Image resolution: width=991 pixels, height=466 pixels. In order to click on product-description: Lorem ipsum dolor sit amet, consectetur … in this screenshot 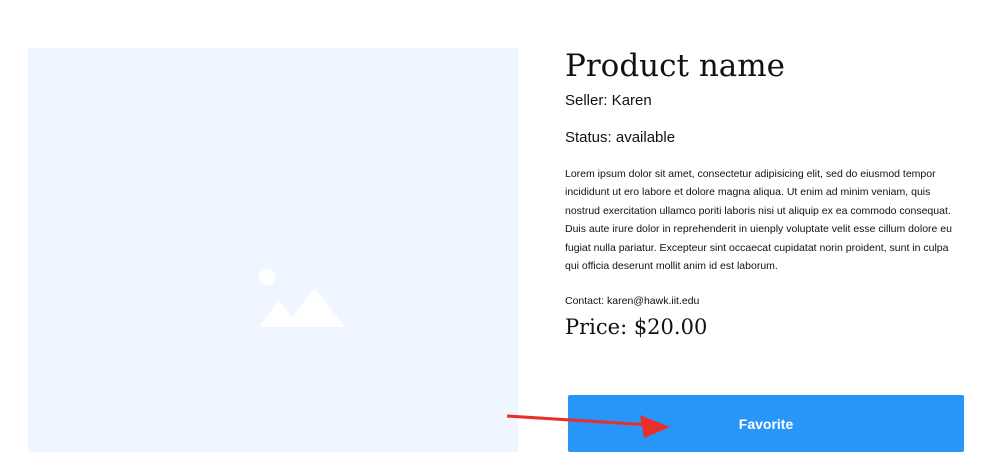, I will do `click(758, 220)`.